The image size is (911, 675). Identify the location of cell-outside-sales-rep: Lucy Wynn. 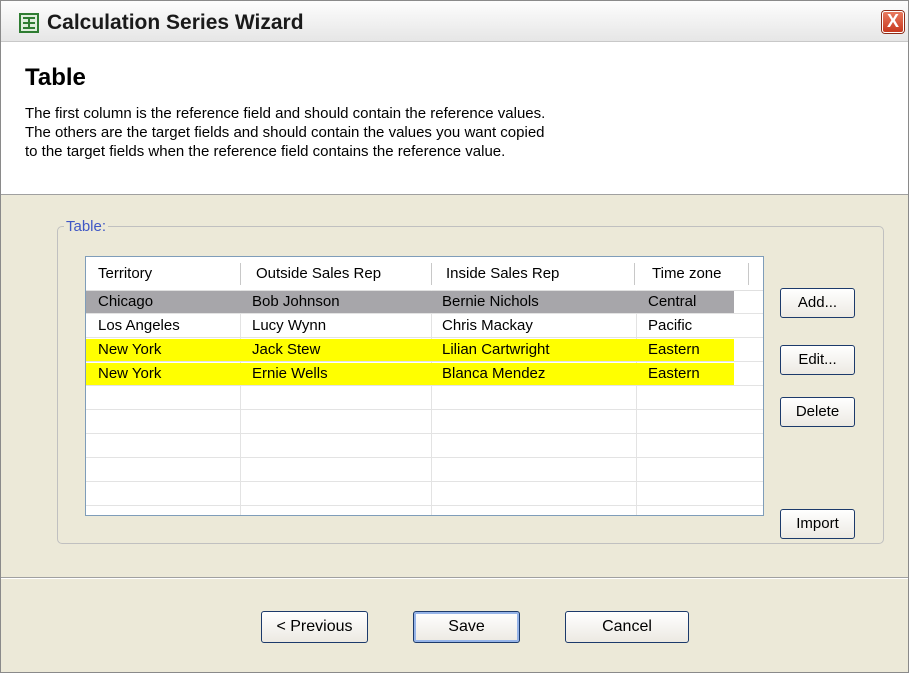
(289, 325).